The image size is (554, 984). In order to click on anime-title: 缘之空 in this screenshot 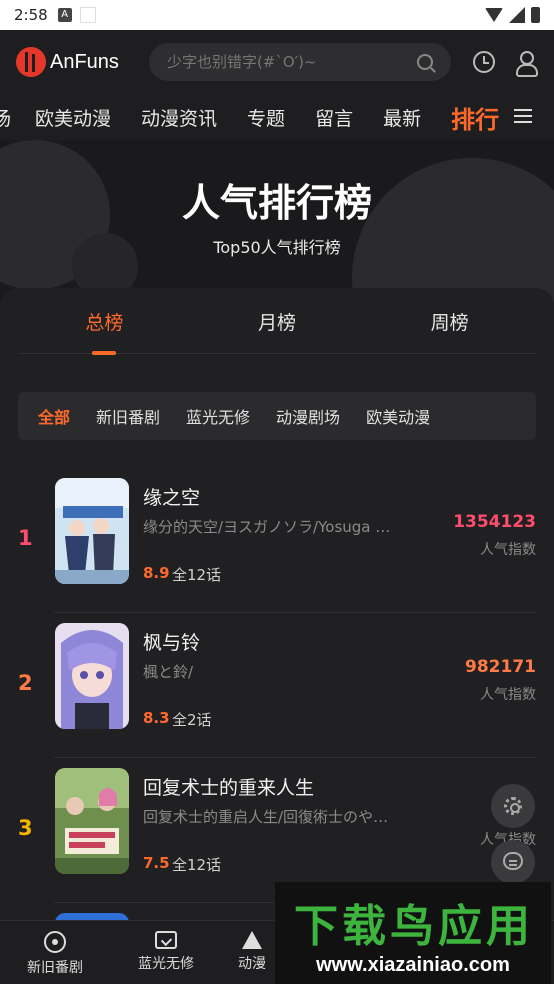, I will do `click(172, 498)`.